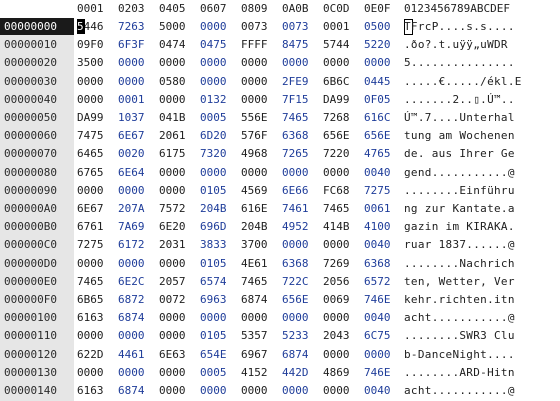  What do you see at coordinates (213, 372) in the screenshot?
I see `hex-word: 0005` at bounding box center [213, 372].